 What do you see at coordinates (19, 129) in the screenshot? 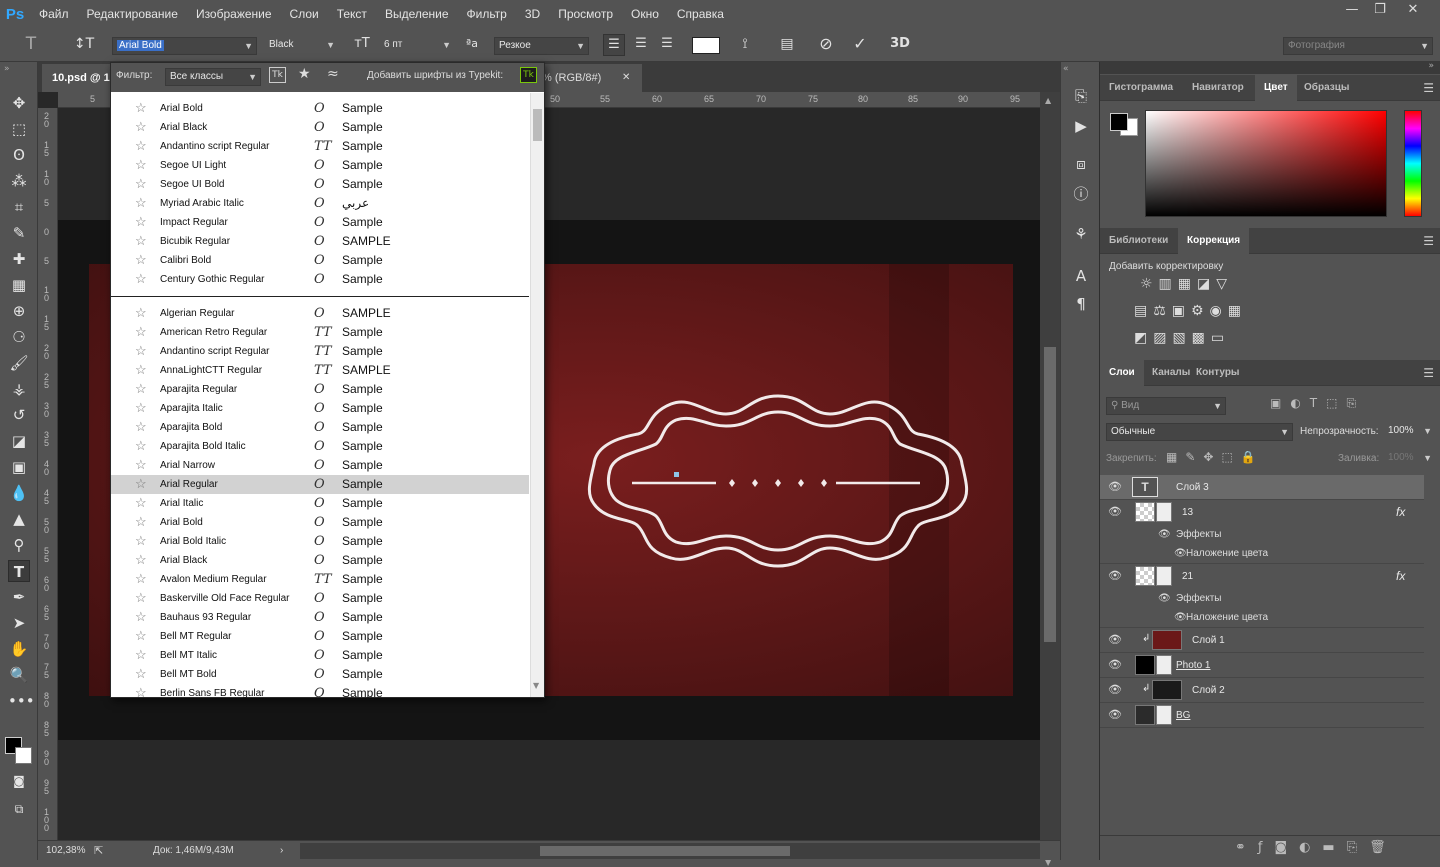
I see `marquee-tool-icon: ⬚` at bounding box center [19, 129].